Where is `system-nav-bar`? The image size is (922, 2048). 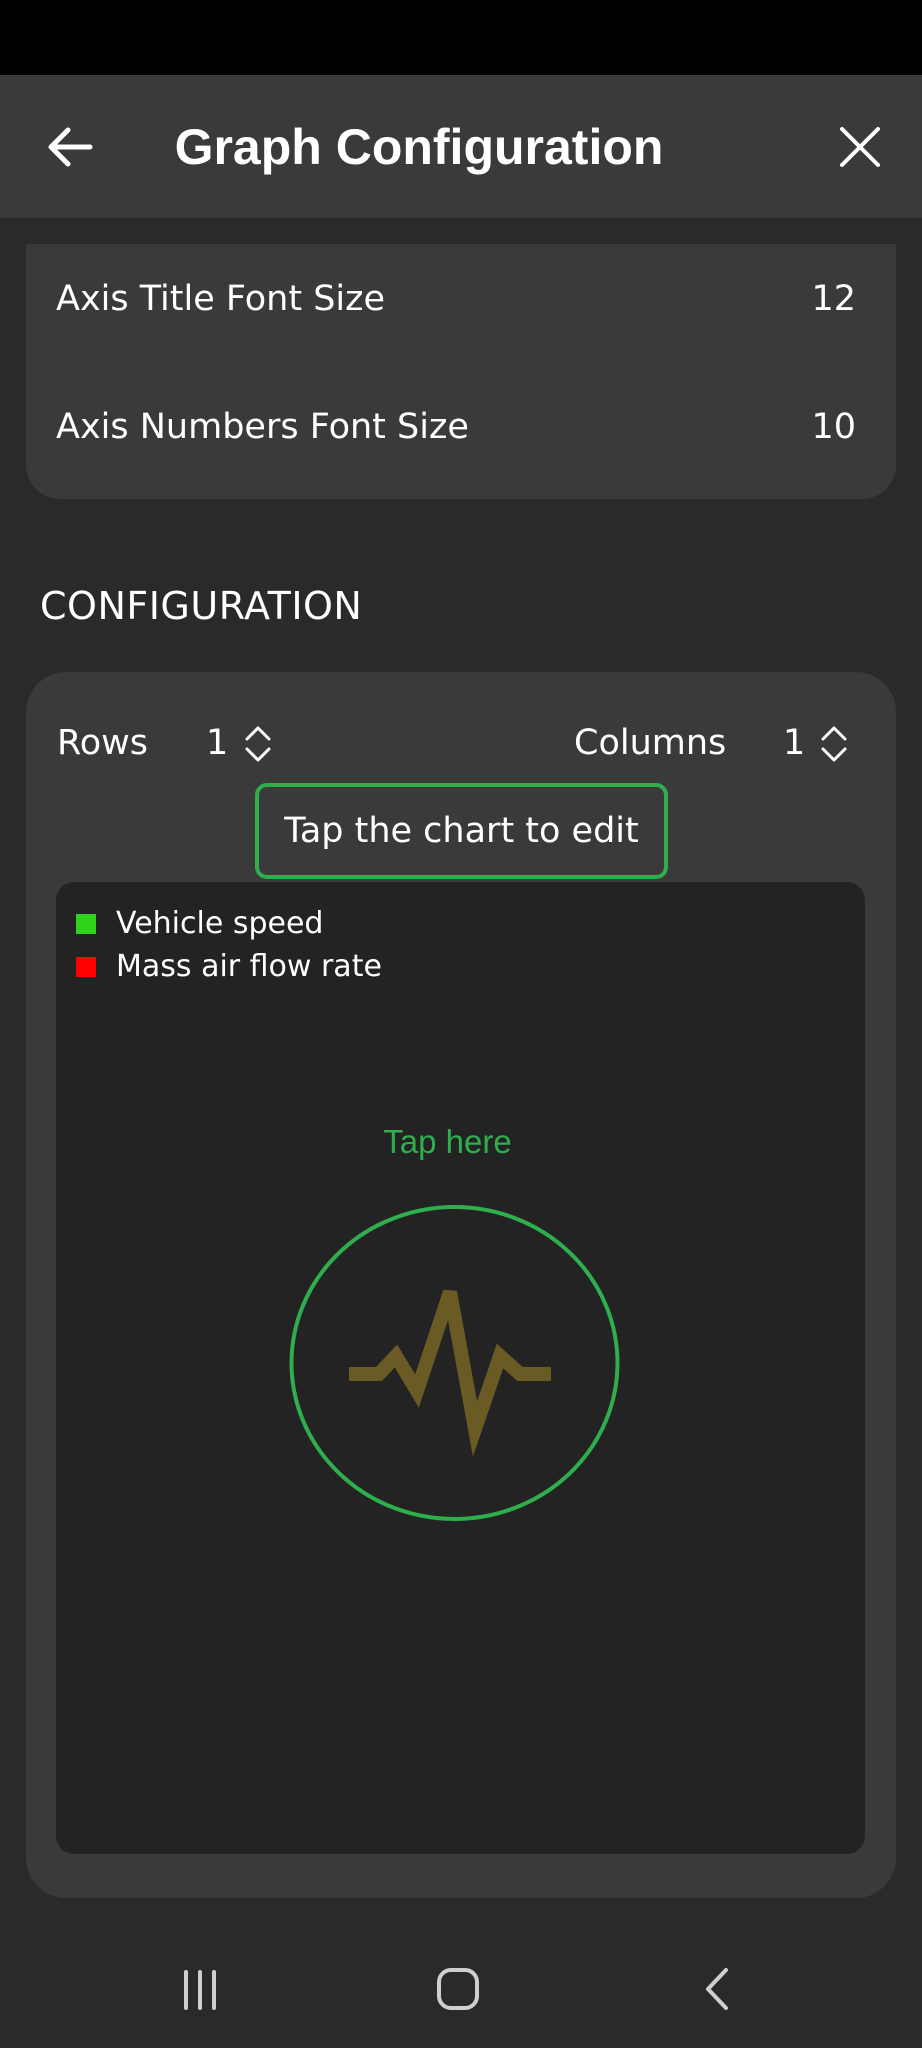
system-nav-bar is located at coordinates (461, 1986).